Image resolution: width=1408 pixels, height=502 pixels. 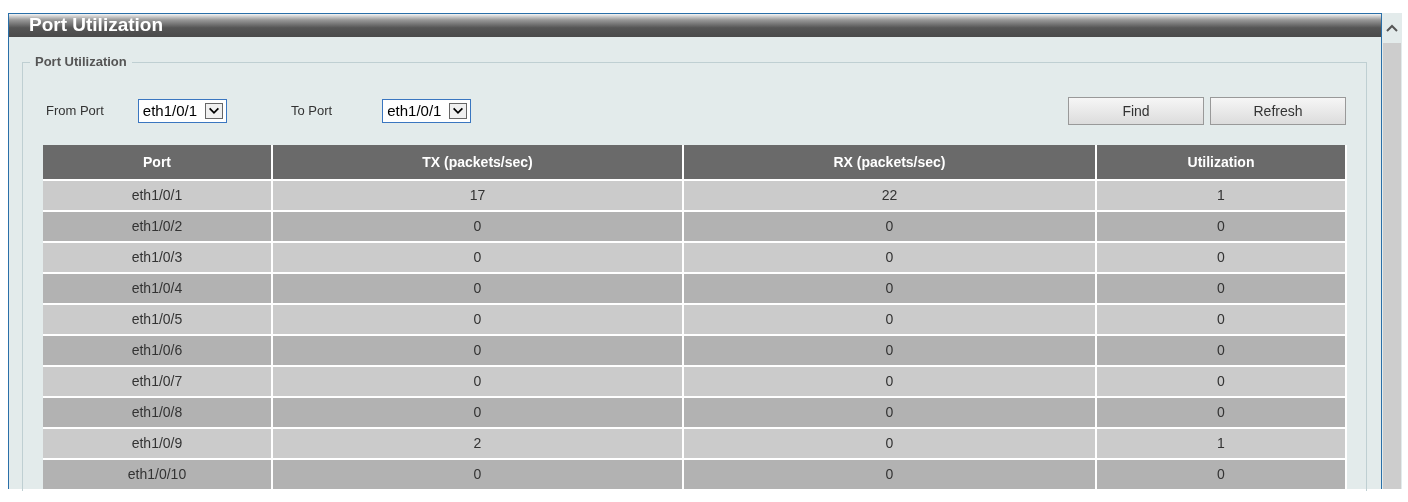 I want to click on table-cell: eth1/0/7, so click(x=157, y=381).